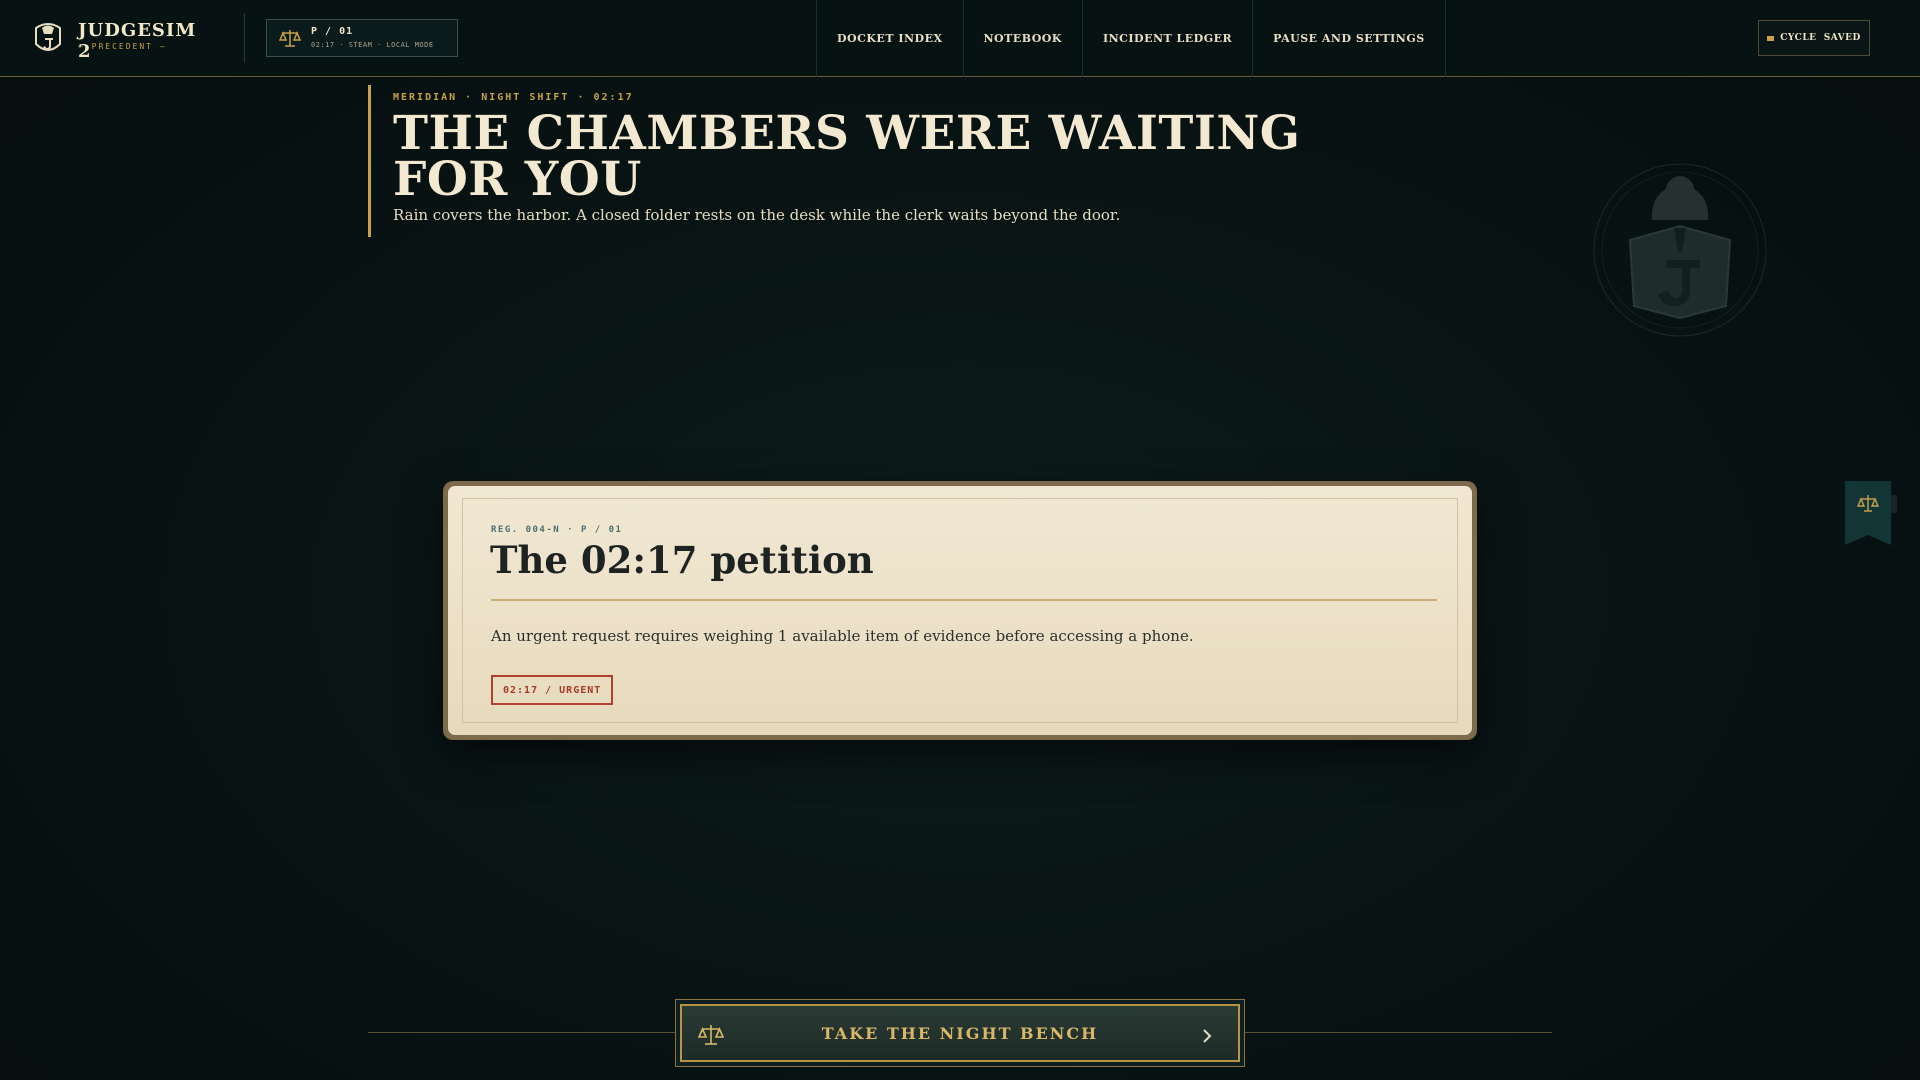  I want to click on scales-icon, so click(290, 38).